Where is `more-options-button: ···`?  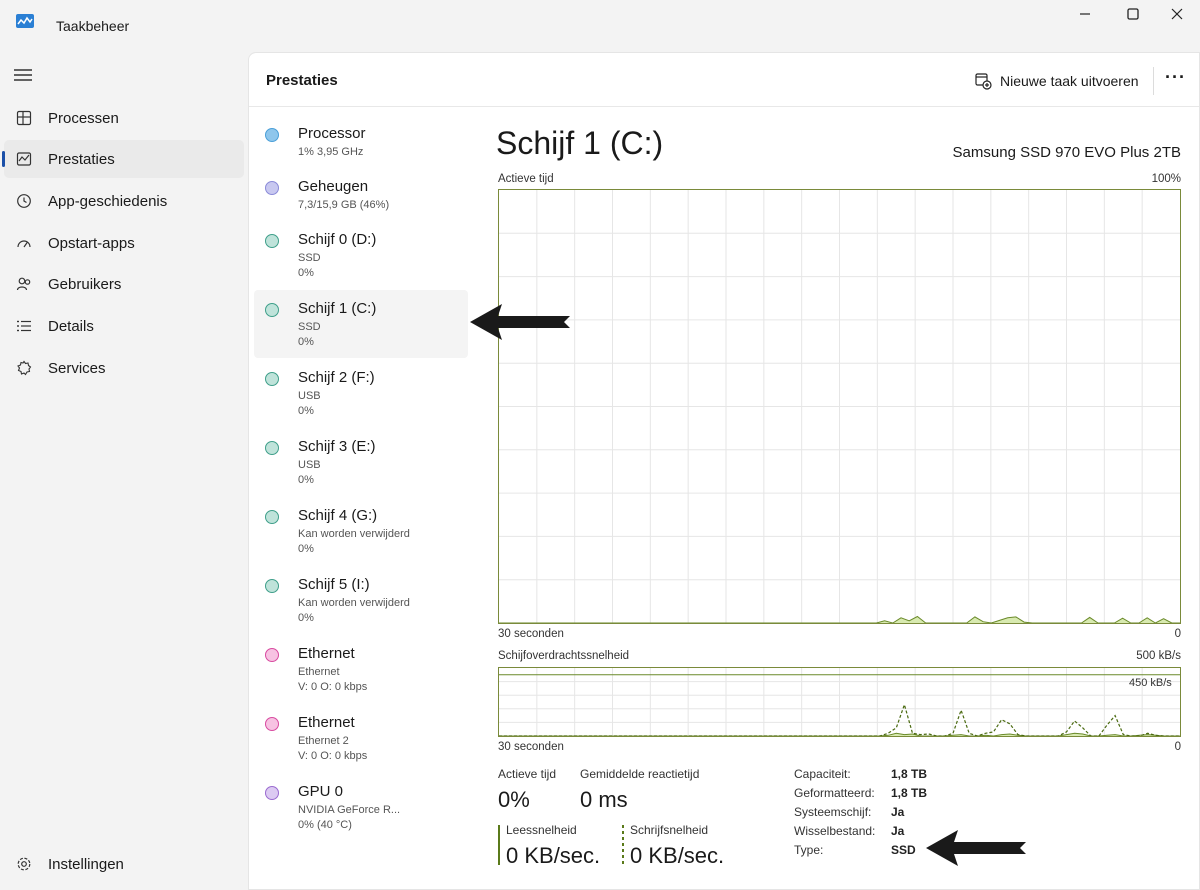
more-options-button: ··· is located at coordinates (1175, 77).